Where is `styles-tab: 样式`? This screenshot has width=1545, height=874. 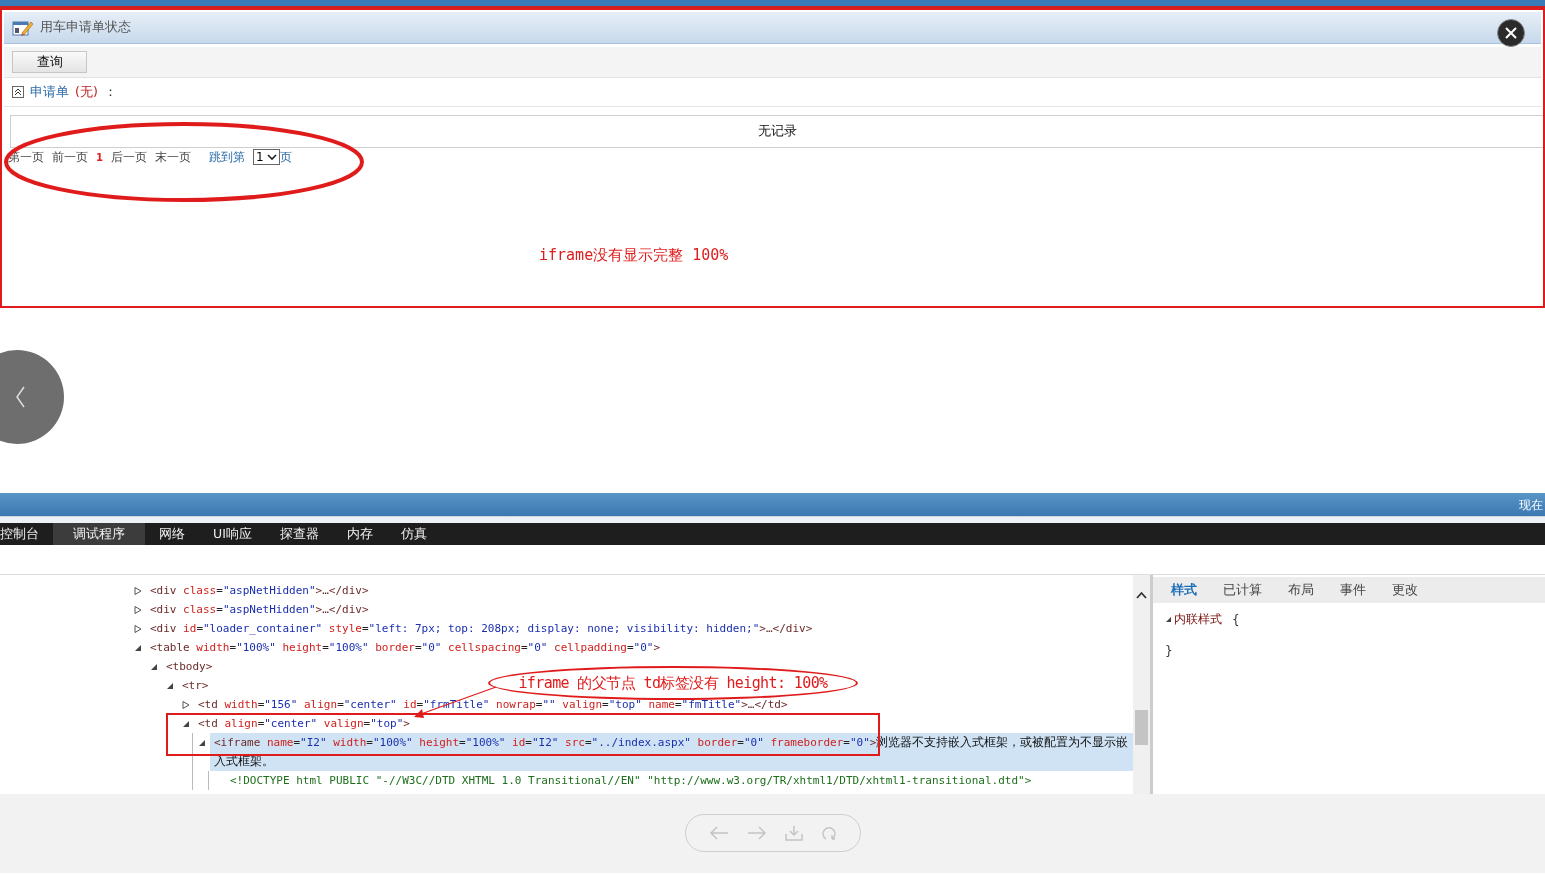
styles-tab: 样式 is located at coordinates (1184, 590).